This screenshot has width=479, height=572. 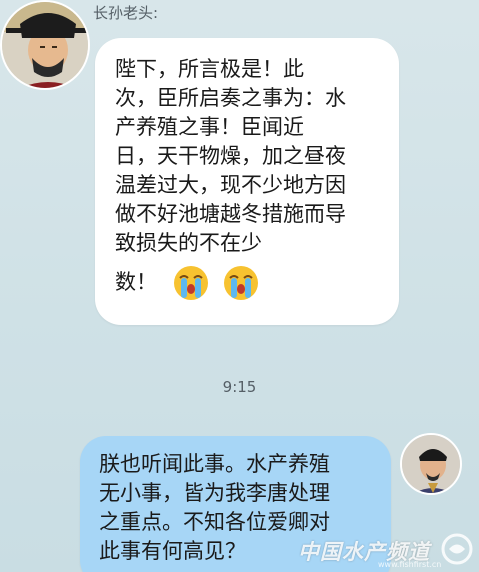 What do you see at coordinates (457, 549) in the screenshot?
I see `watermark-logo-icon` at bounding box center [457, 549].